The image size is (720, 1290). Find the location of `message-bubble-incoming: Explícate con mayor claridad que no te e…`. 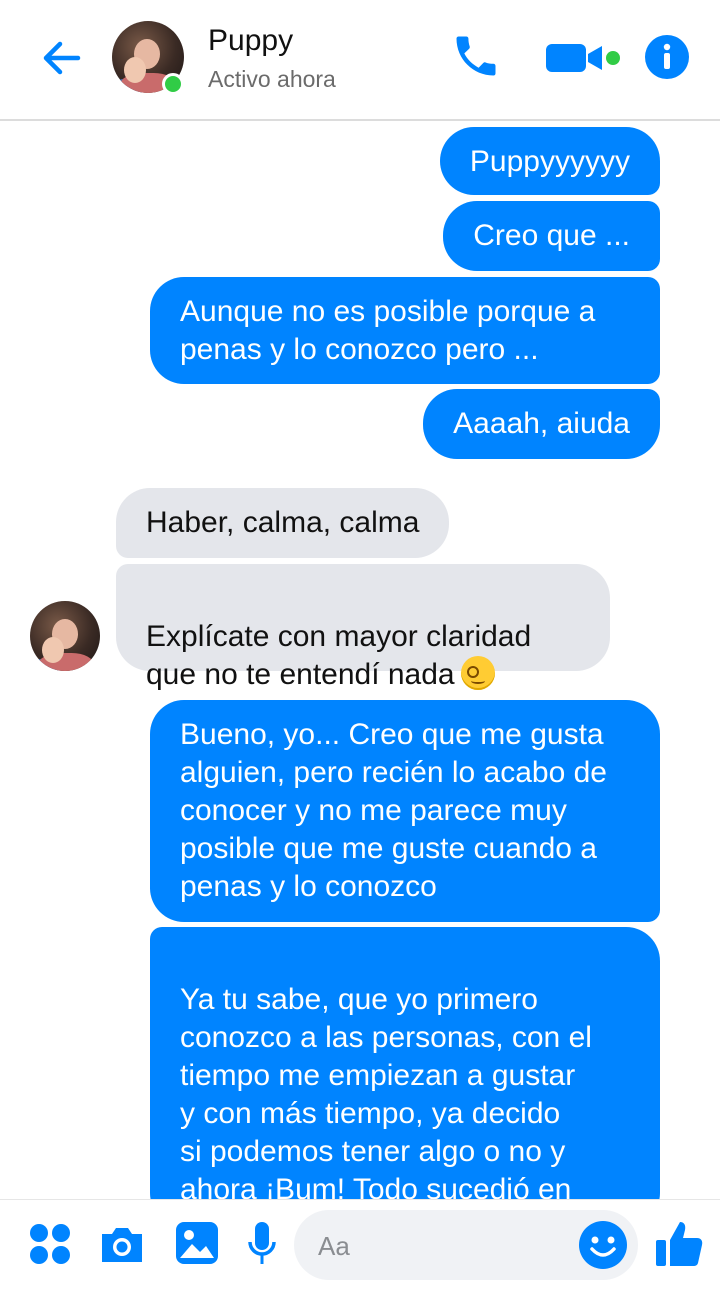

message-bubble-incoming: Explícate con mayor claridad que no te e… is located at coordinates (363, 627).